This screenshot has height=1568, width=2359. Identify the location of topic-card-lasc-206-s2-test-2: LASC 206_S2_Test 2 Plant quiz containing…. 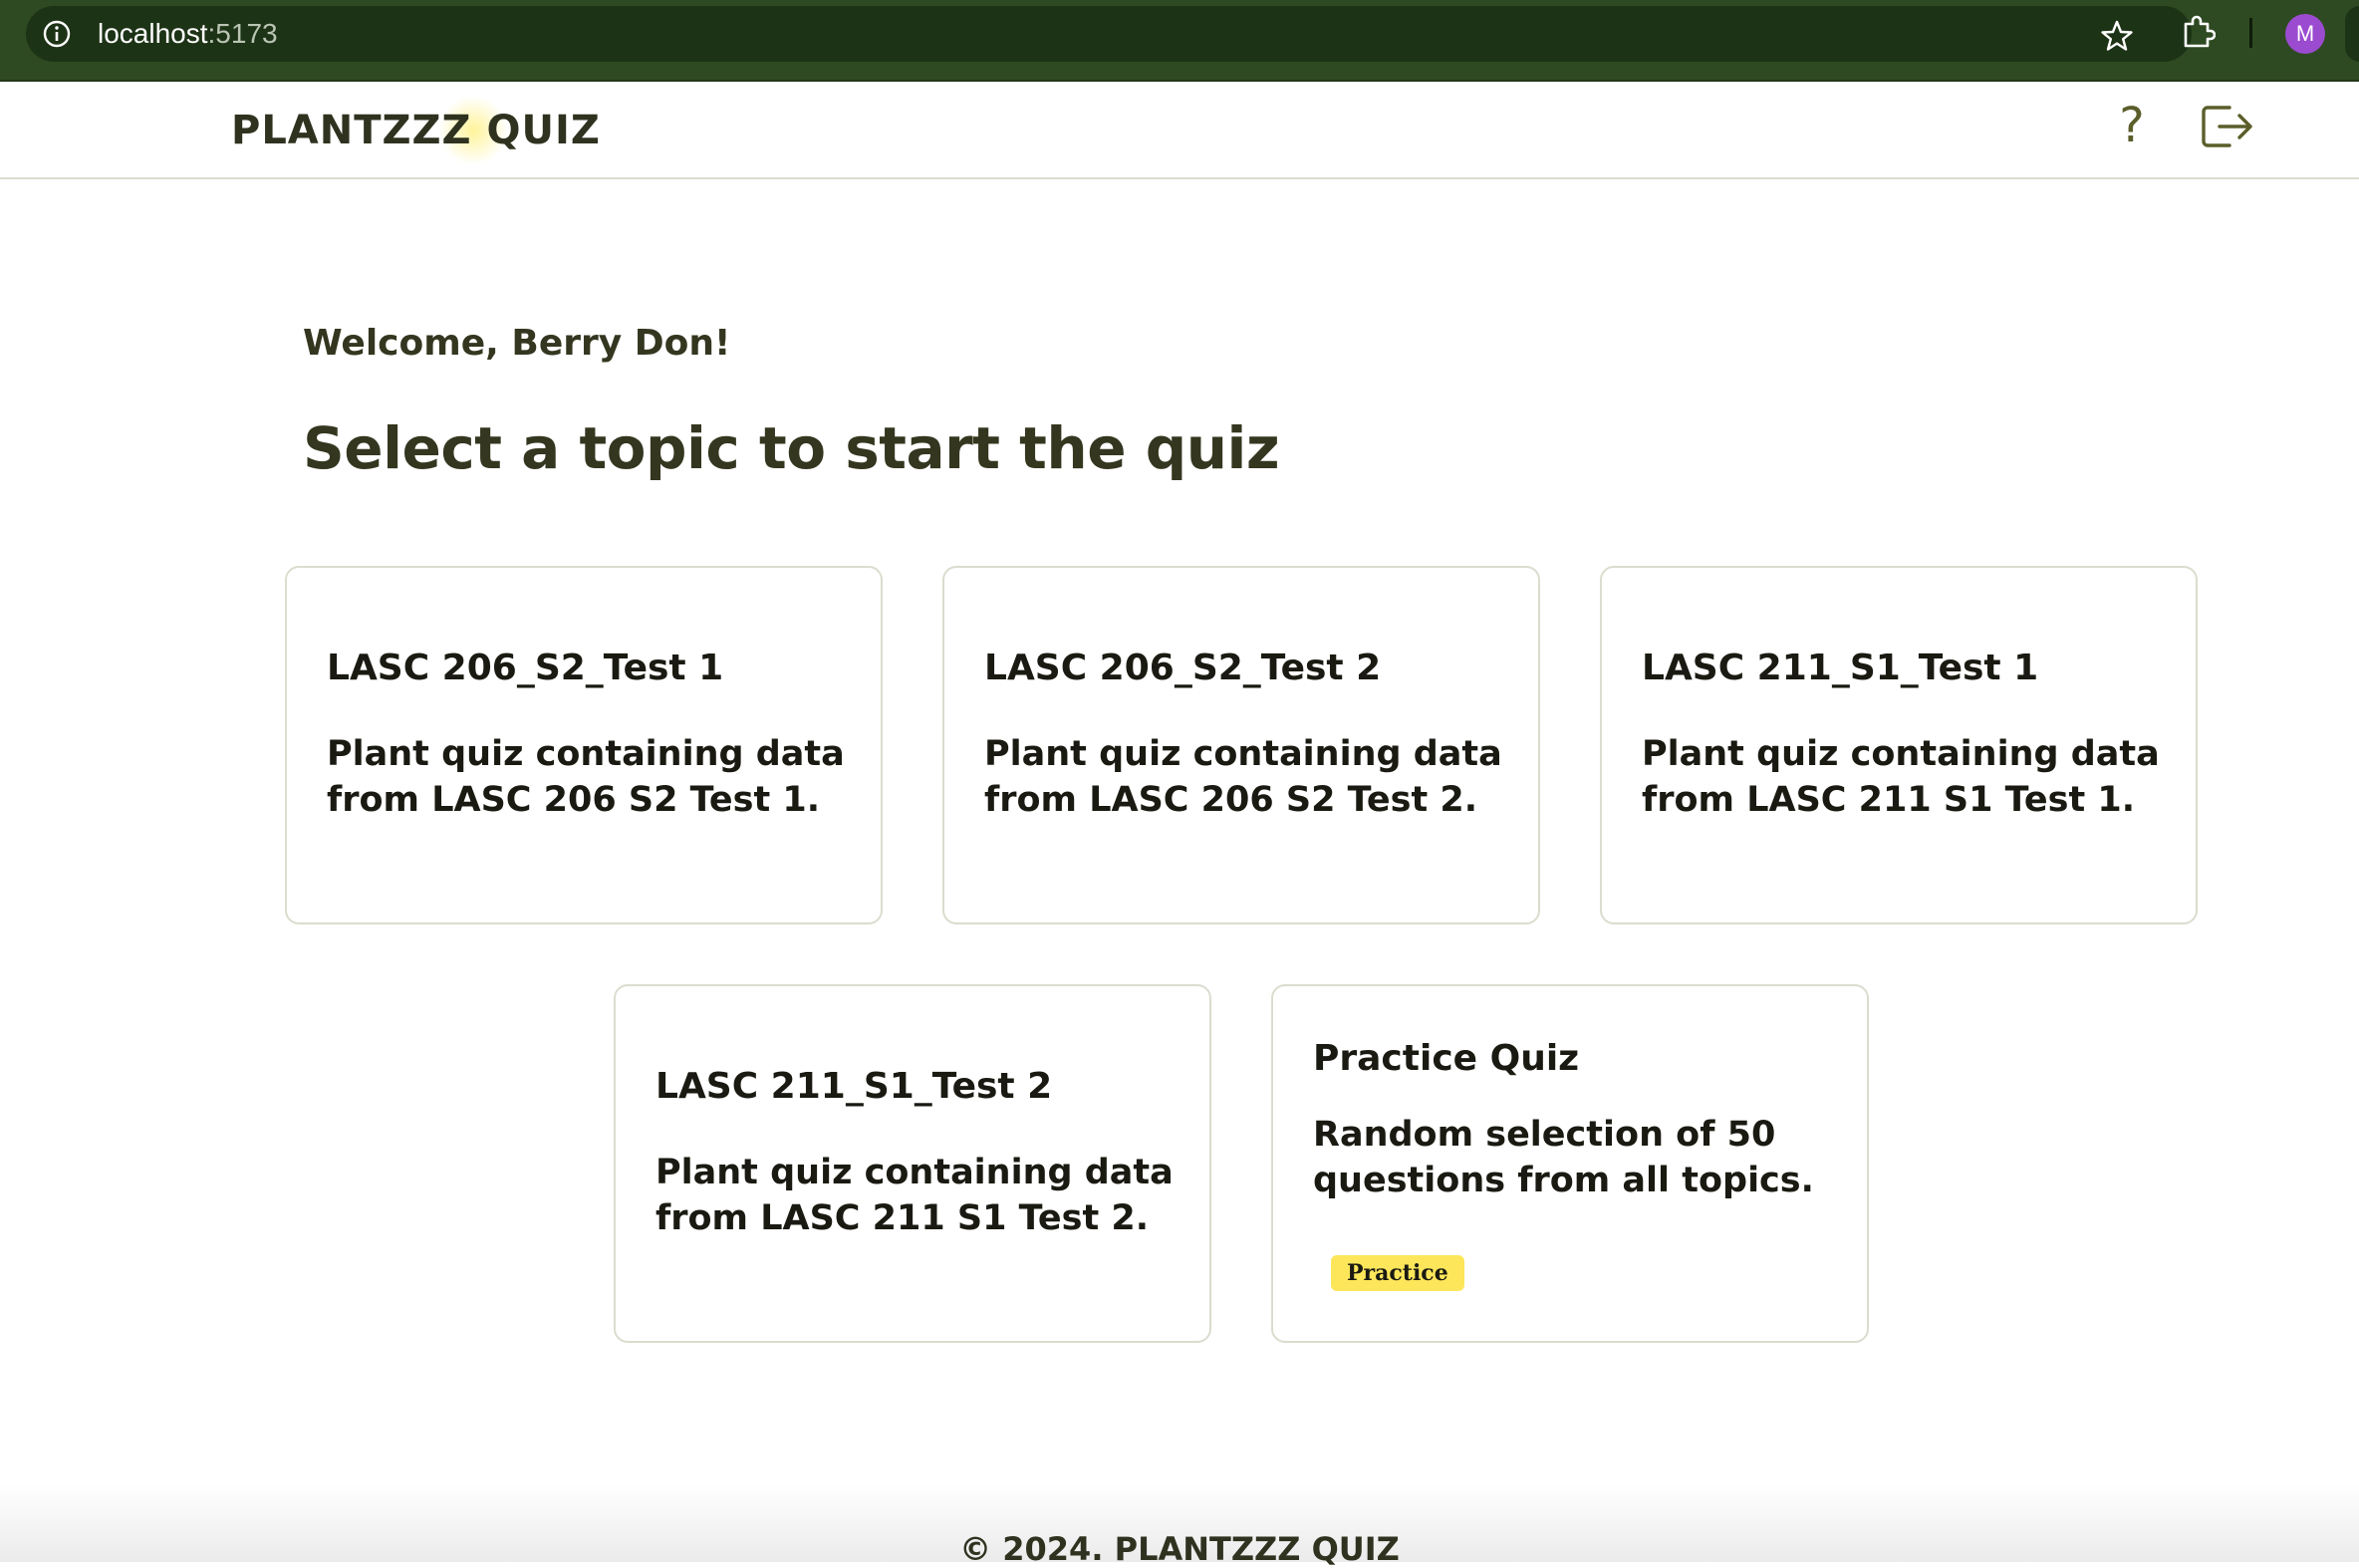
(1241, 745).